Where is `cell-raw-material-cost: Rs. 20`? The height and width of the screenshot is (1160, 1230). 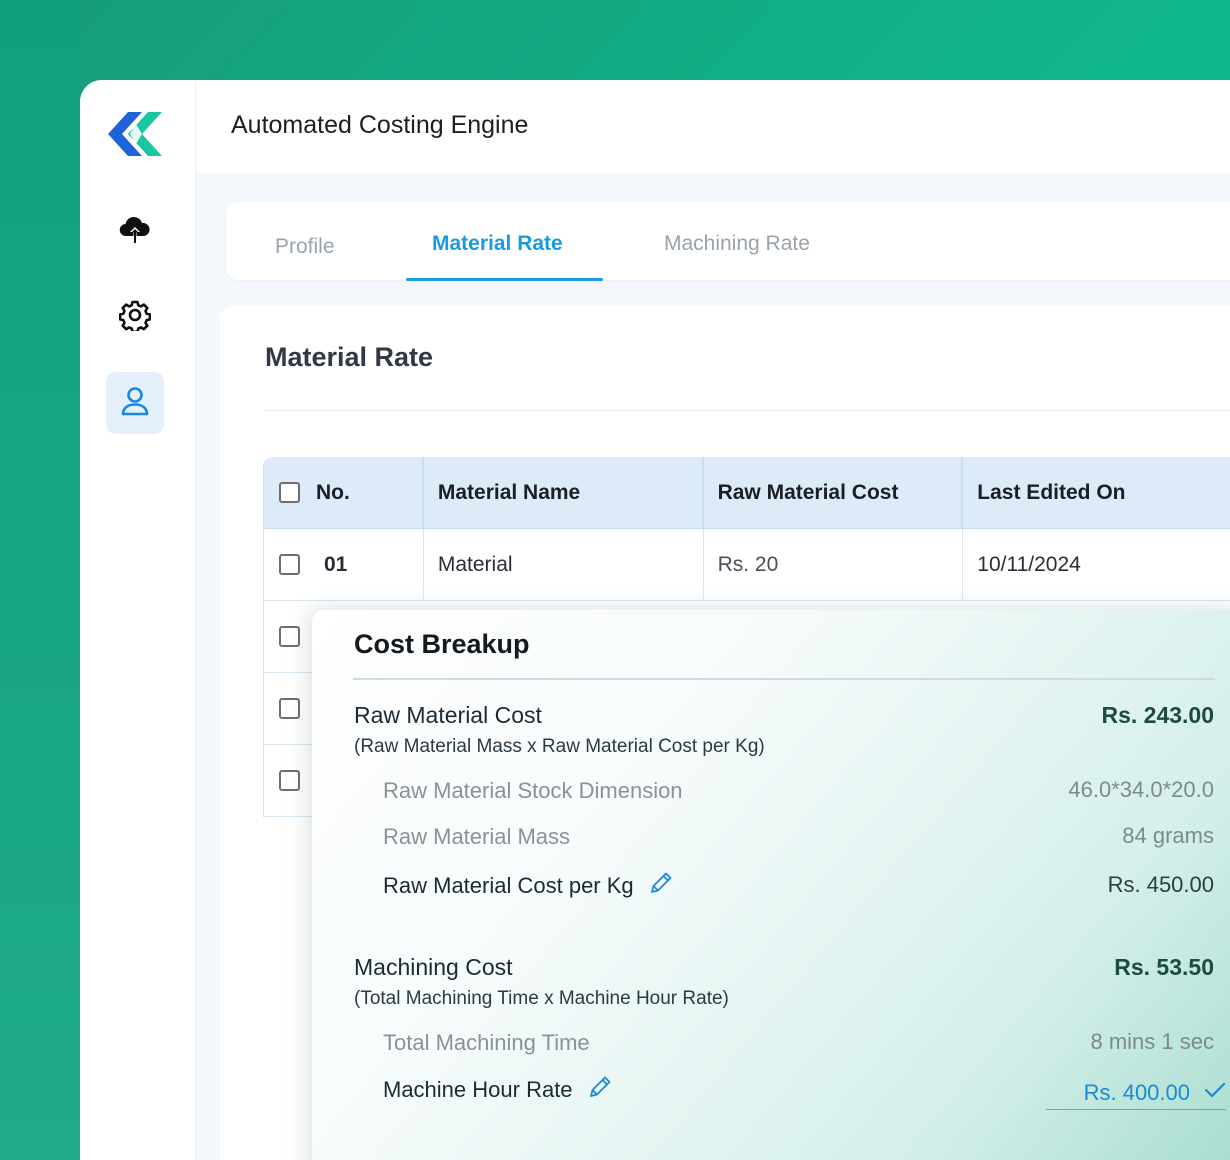
cell-raw-material-cost: Rs. 20 is located at coordinates (834, 564).